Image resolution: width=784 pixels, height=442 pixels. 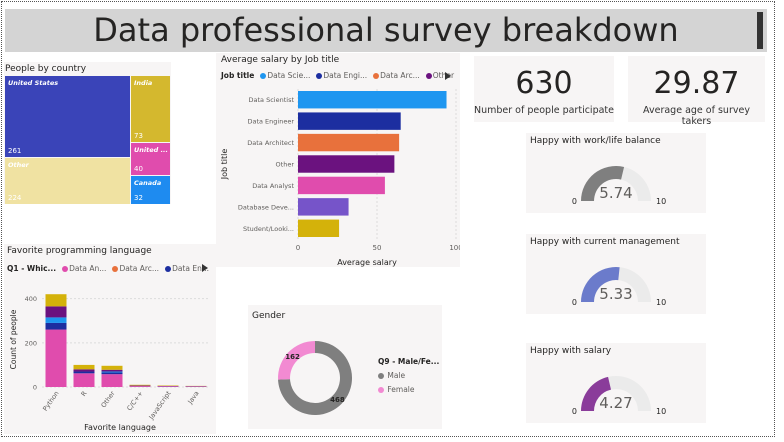 I want to click on kpi-card-average-age: 29.87 Average age of survey takers, so click(x=696, y=91).